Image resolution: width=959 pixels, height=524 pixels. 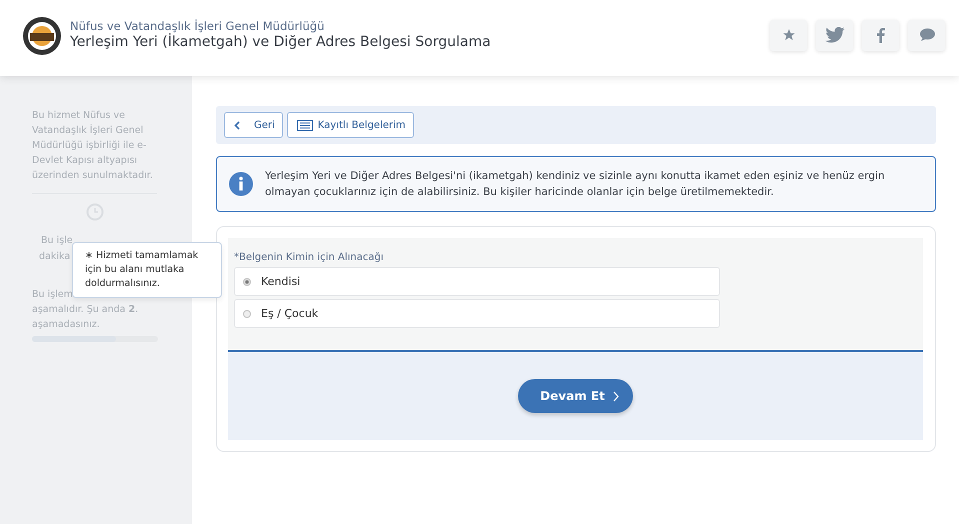 I want to click on organization-name: Nüfus ve Vatandaşlık İşleri Genel Müdürlüğü, so click(x=198, y=25).